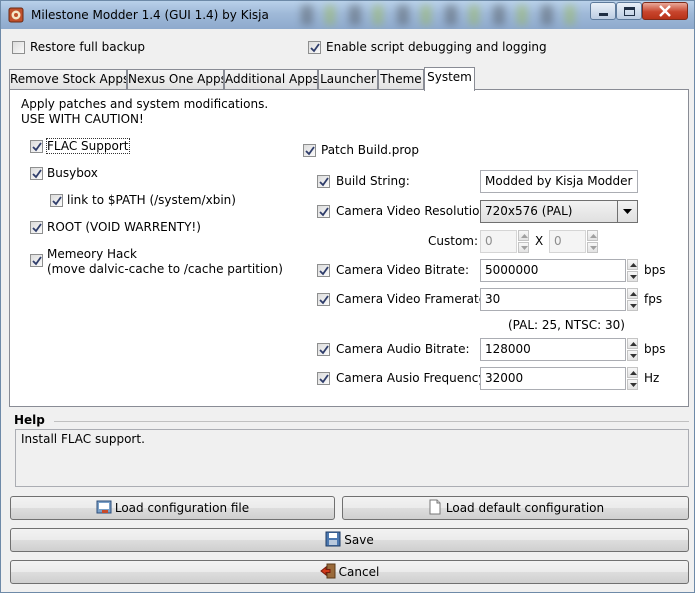 The width and height of the screenshot is (695, 593). What do you see at coordinates (348, 79) in the screenshot?
I see `tab-launcher: Launcher` at bounding box center [348, 79].